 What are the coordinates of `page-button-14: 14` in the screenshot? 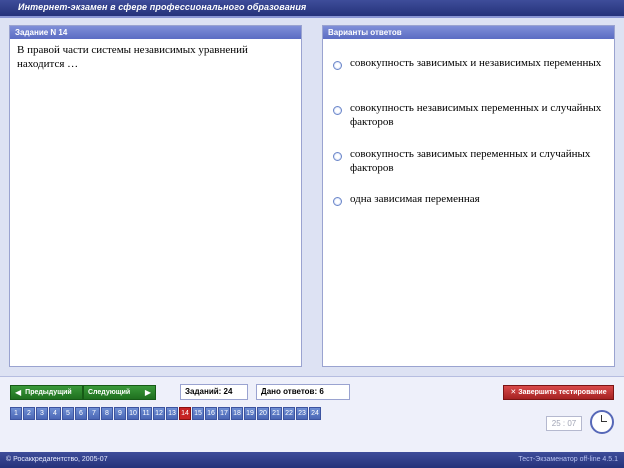 It's located at (185, 413).